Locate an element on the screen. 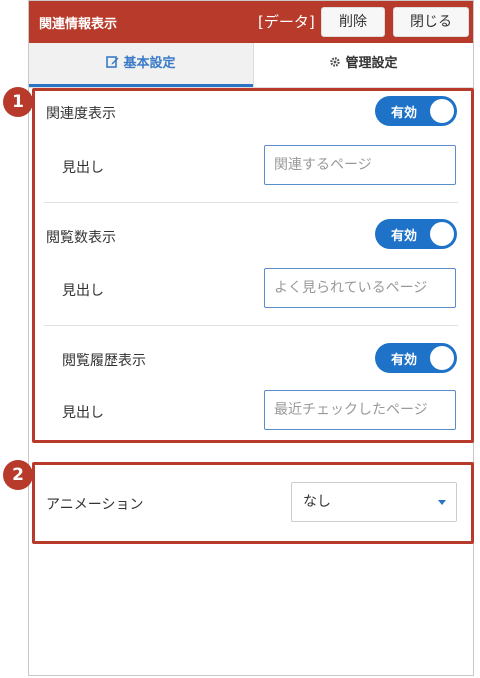 This screenshot has height=678, width=480. views-display-toggle: 有効 is located at coordinates (416, 234).